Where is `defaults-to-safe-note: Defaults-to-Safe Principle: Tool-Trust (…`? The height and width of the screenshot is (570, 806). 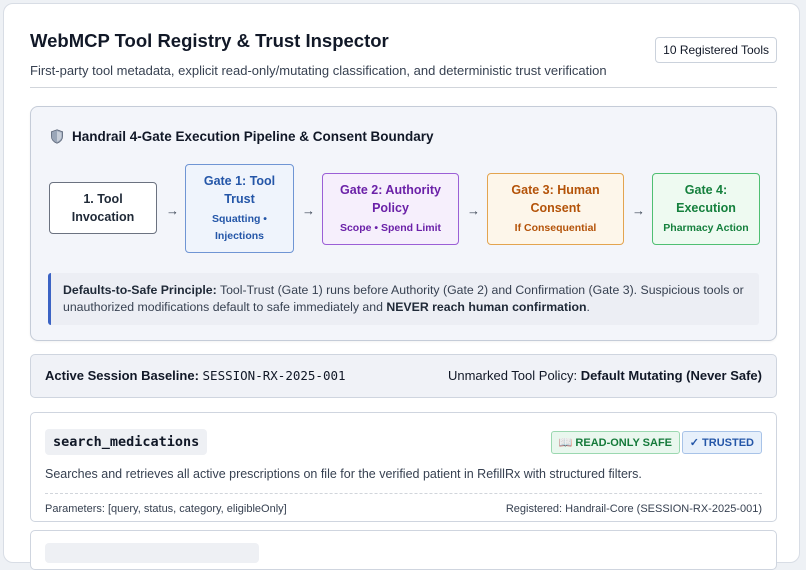
defaults-to-safe-note: Defaults-to-Safe Principle: Tool-Trust (… is located at coordinates (403, 299).